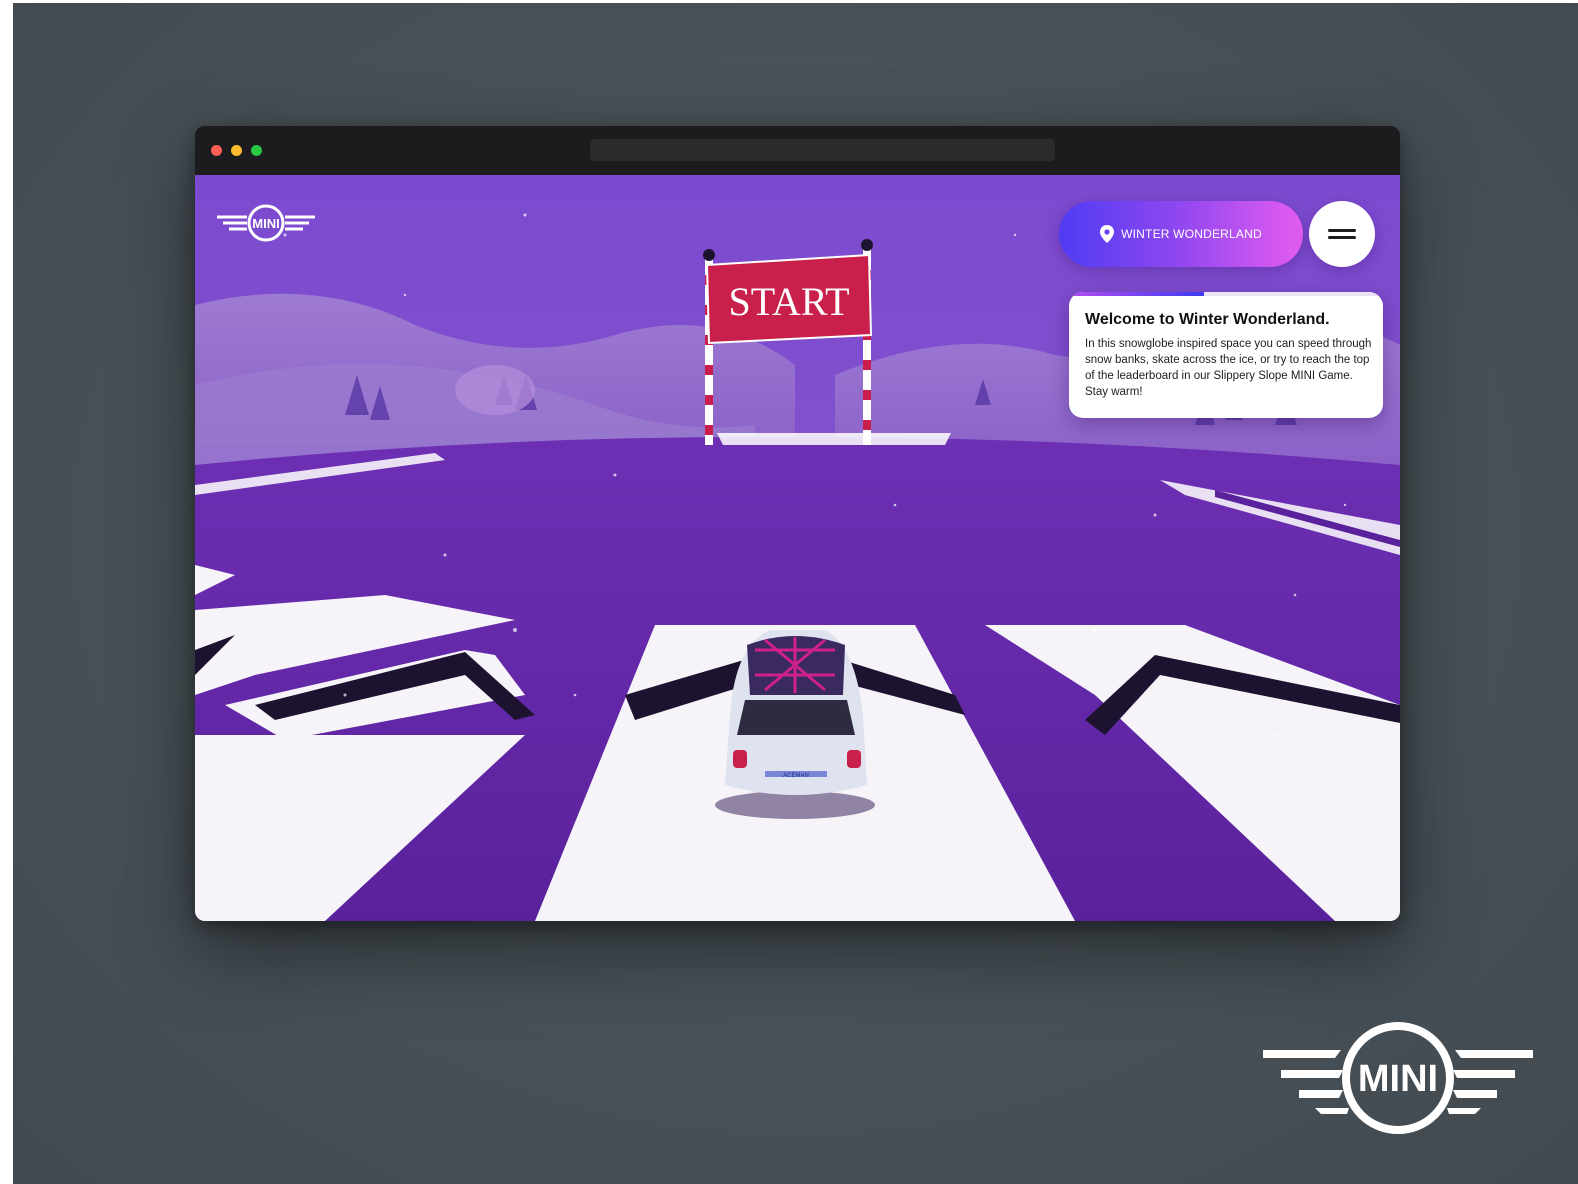 Image resolution: width=1578 pixels, height=1184 pixels. I want to click on info-card-title: Welcome to Winter Wonderland., so click(1207, 319).